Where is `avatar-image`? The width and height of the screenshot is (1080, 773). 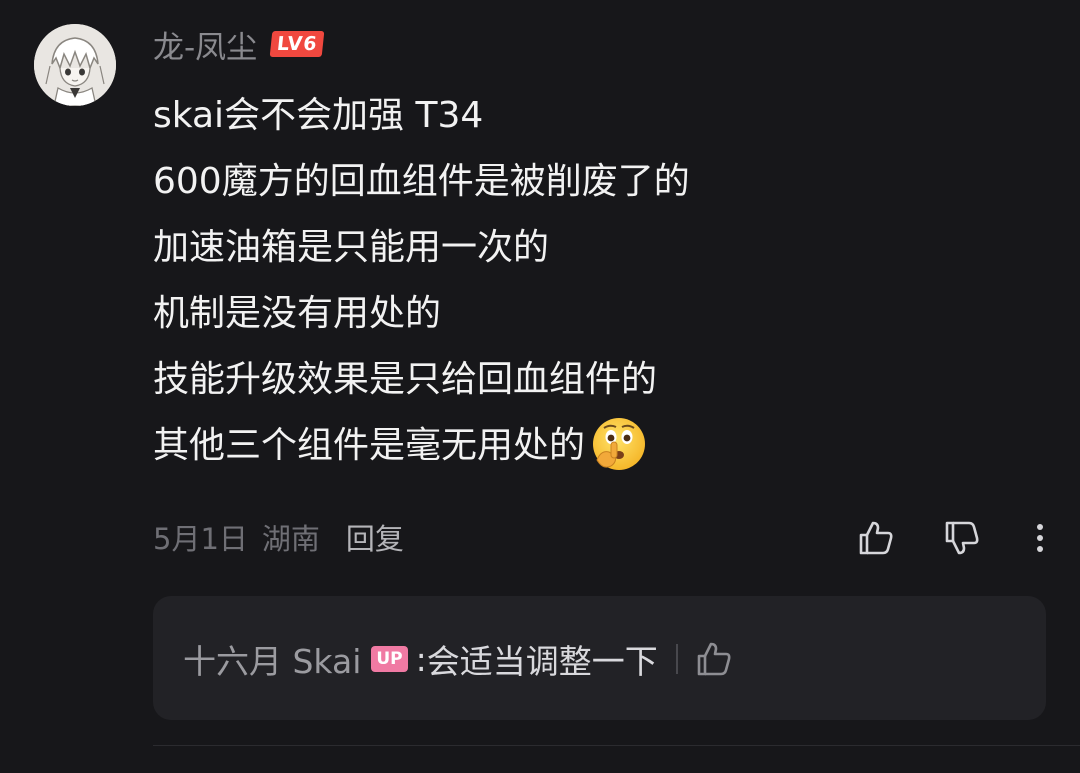 avatar-image is located at coordinates (75, 65).